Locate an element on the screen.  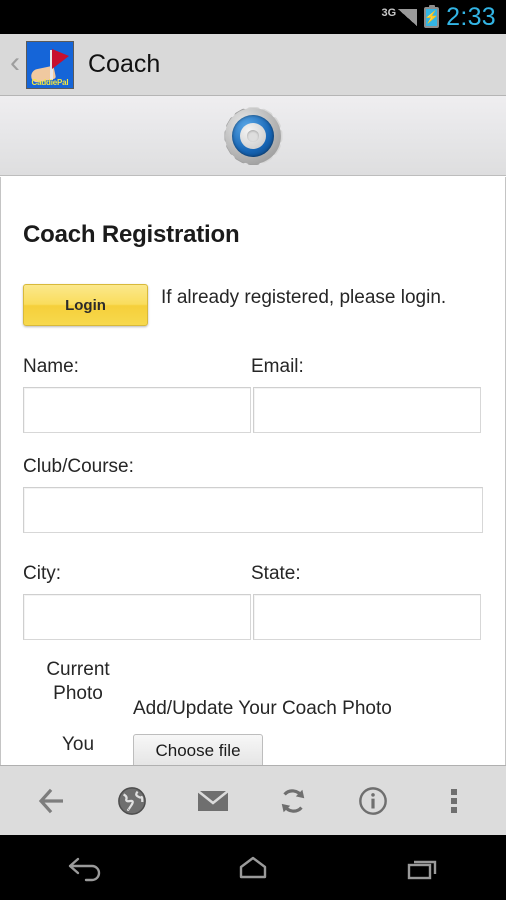
android-recents-icon is located at coordinates (422, 868).